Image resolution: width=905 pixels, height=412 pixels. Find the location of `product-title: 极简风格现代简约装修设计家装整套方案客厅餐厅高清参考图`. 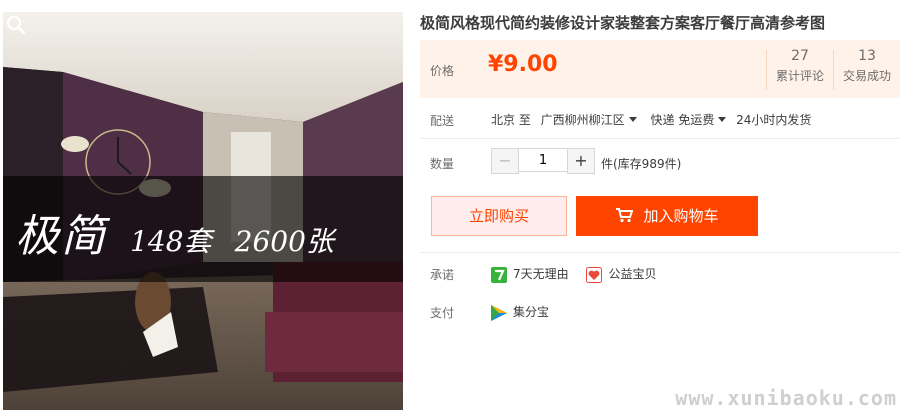

product-title: 极简风格现代简约装修设计家装整套方案客厅餐厅高清参考图 is located at coordinates (623, 23).